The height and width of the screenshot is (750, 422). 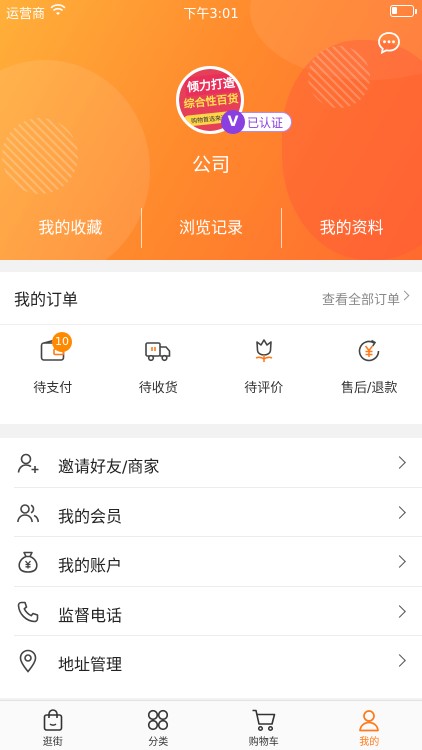 I want to click on menu-address: 地址管理, so click(x=218, y=661).